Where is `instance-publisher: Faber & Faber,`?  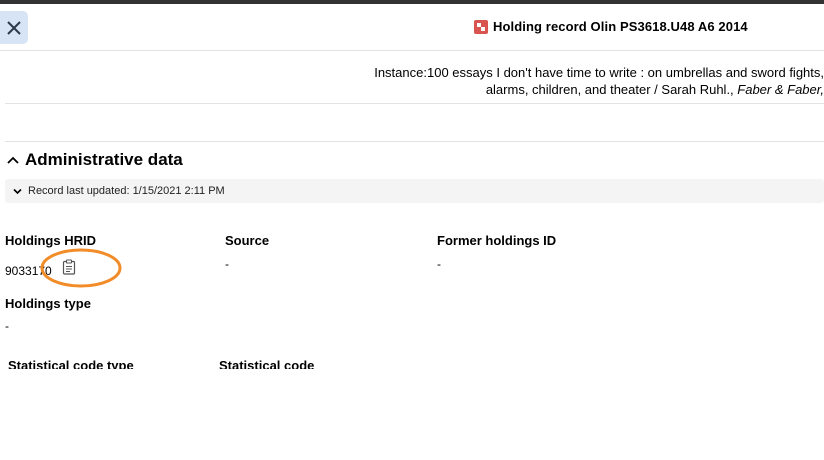
instance-publisher: Faber & Faber, is located at coordinates (780, 89).